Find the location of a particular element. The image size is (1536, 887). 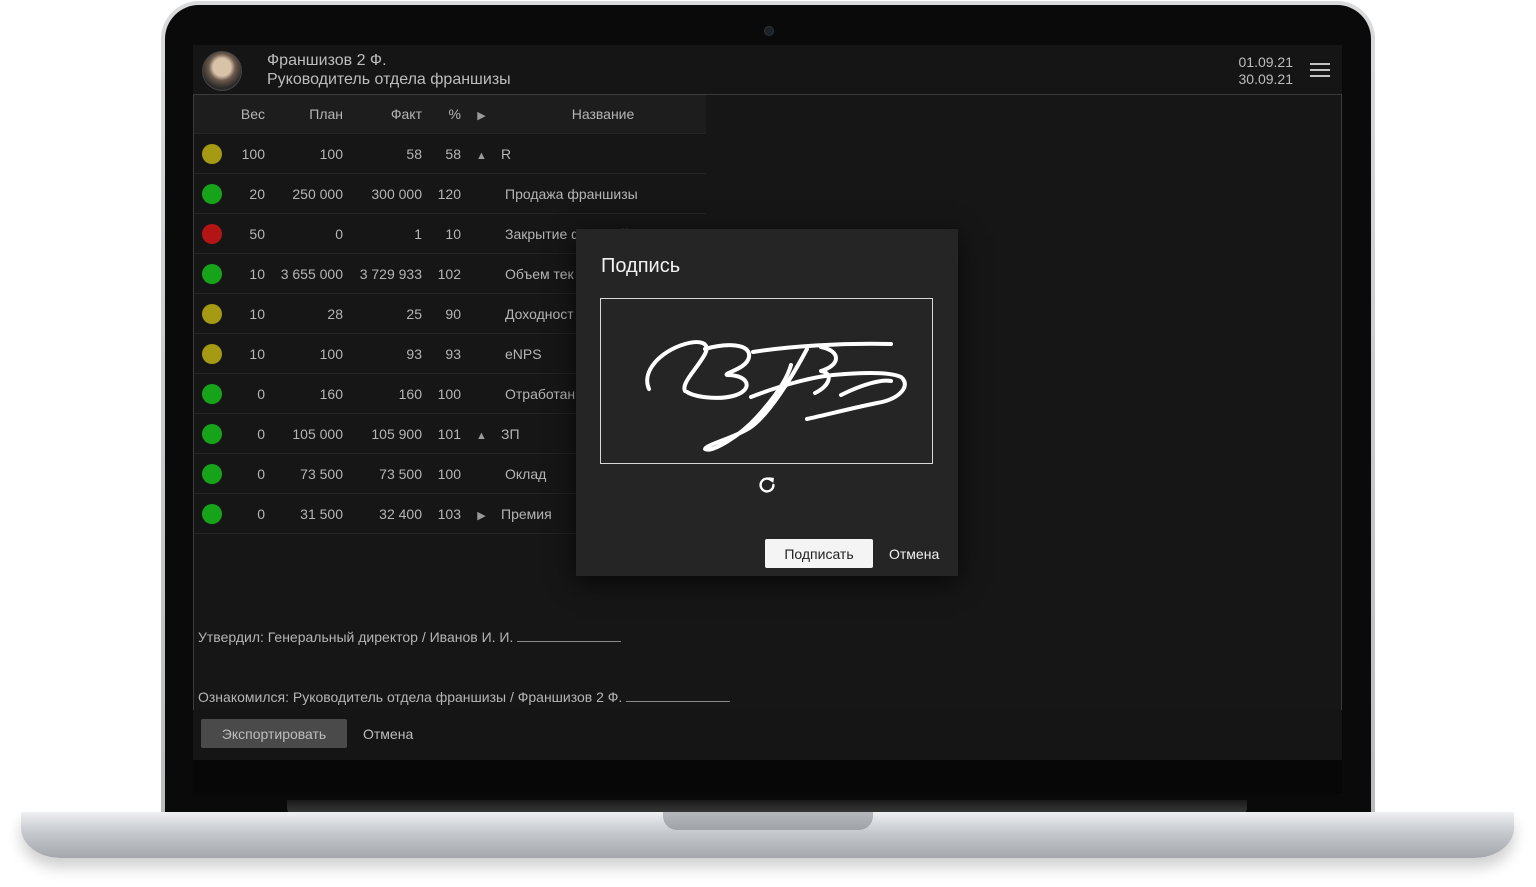

name-column-header: Название is located at coordinates (603, 114).